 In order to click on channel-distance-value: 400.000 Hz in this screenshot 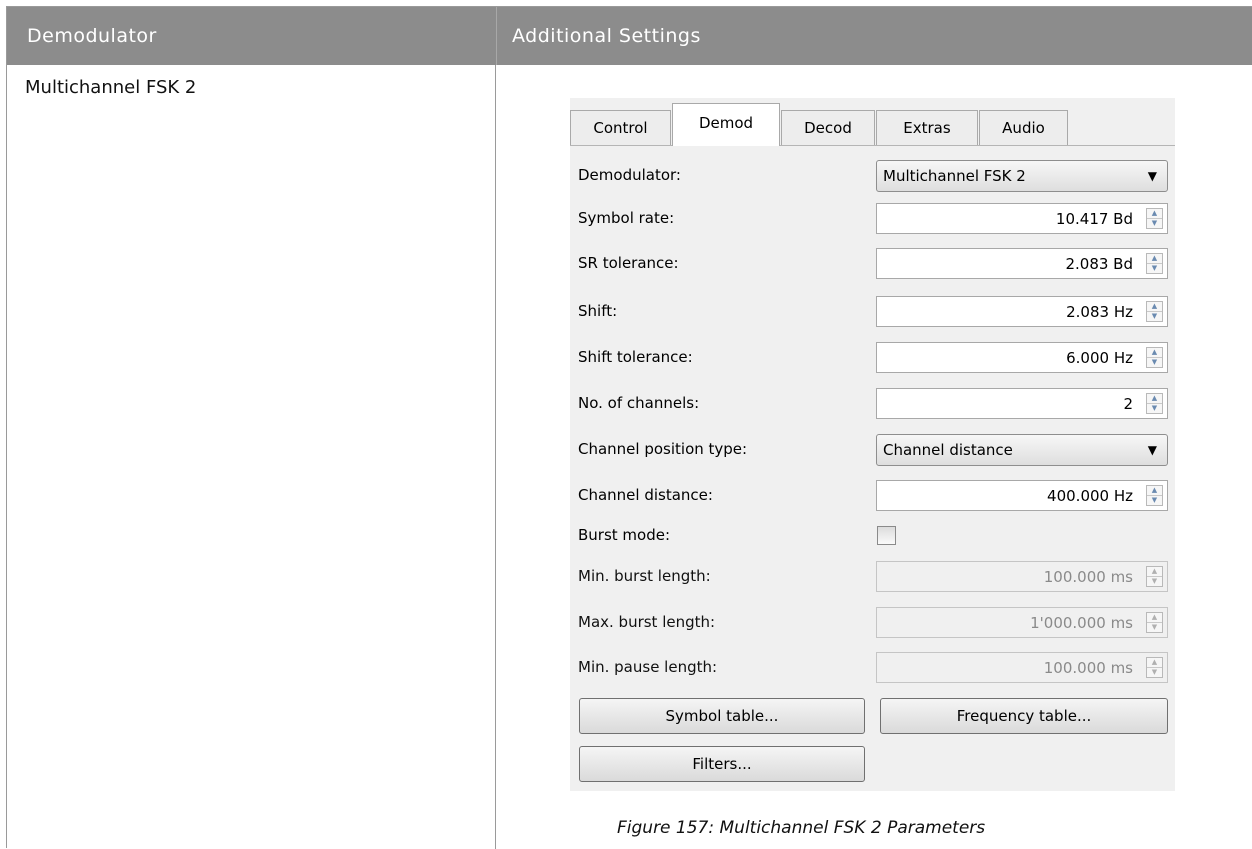, I will do `click(1090, 496)`.